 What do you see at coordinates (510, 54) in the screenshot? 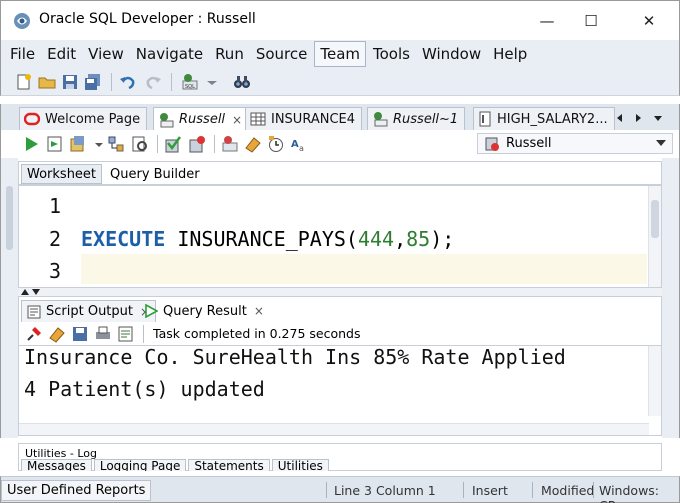
I see `menu-help: Help` at bounding box center [510, 54].